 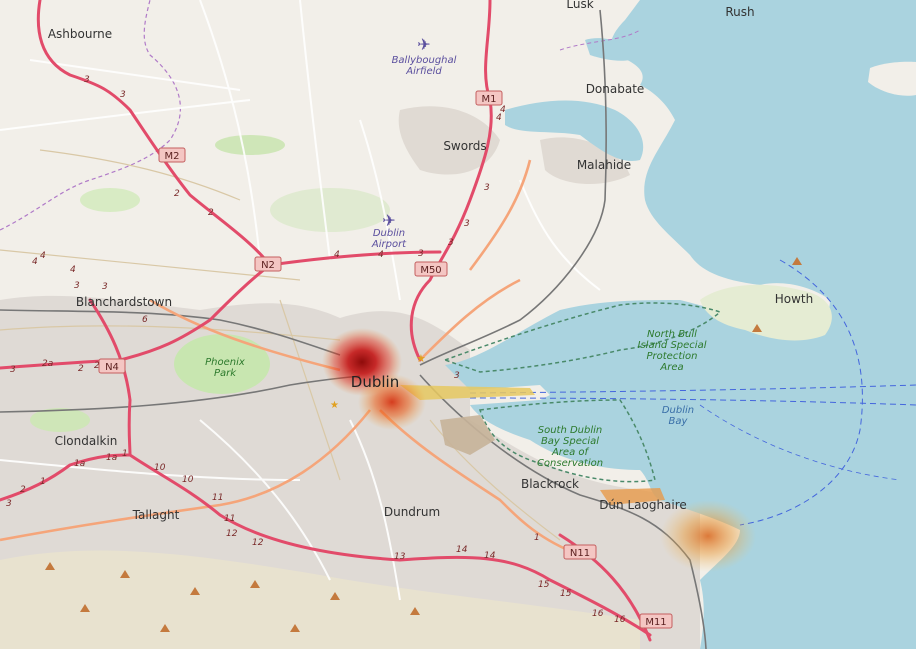 What do you see at coordinates (678, 410) in the screenshot?
I see `bay-label-1: Dublin` at bounding box center [678, 410].